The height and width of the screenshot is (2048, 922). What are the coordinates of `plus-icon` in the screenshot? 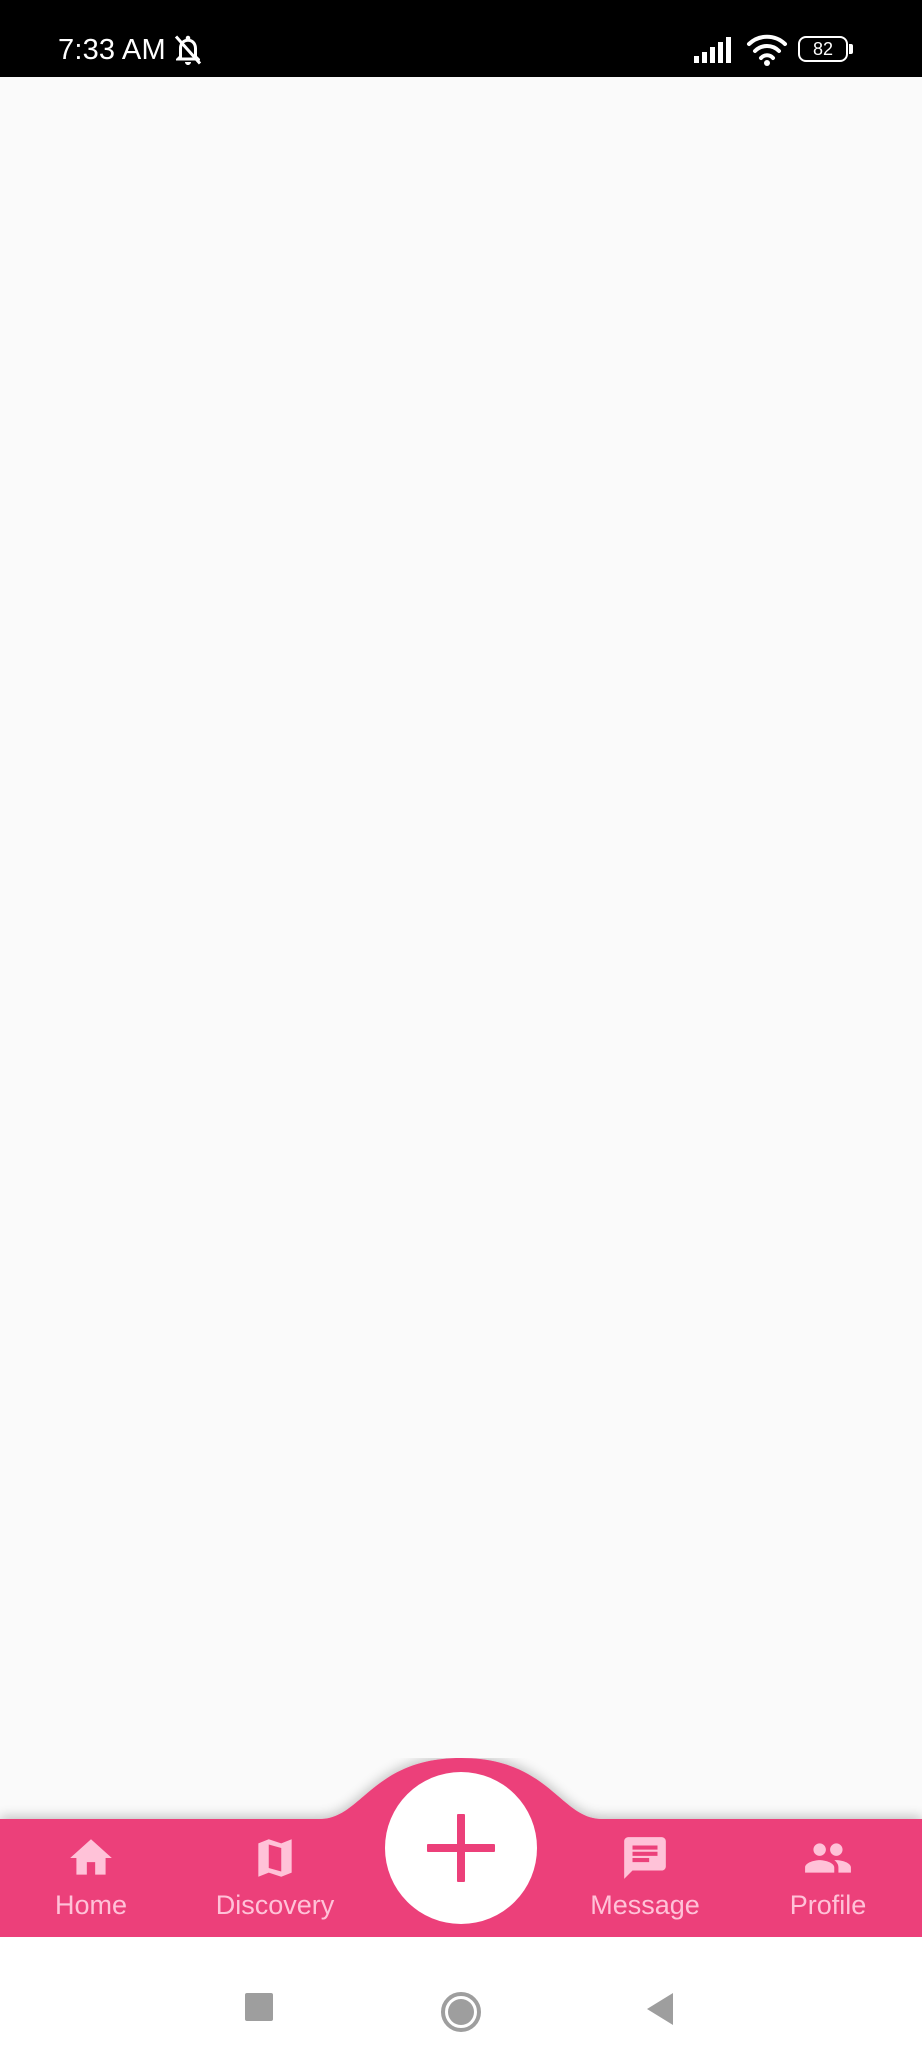 It's located at (461, 1848).